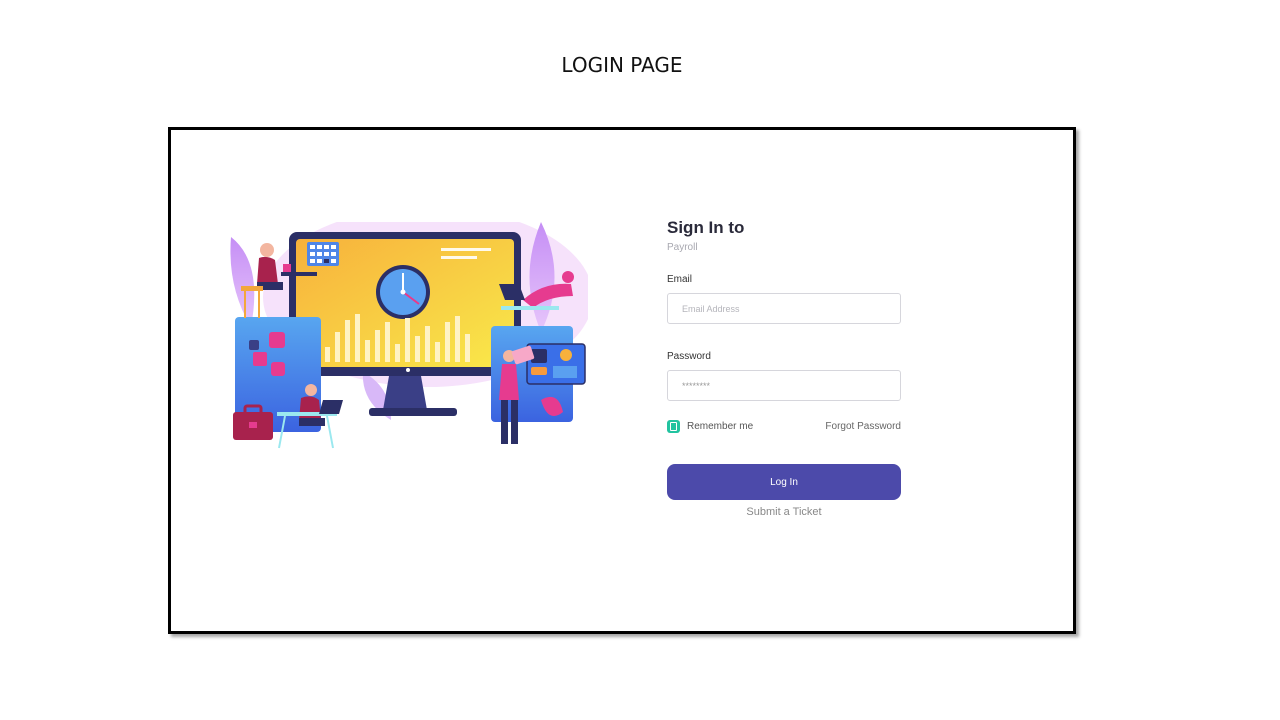  Describe the element at coordinates (784, 385) in the screenshot. I see `password-field` at that location.